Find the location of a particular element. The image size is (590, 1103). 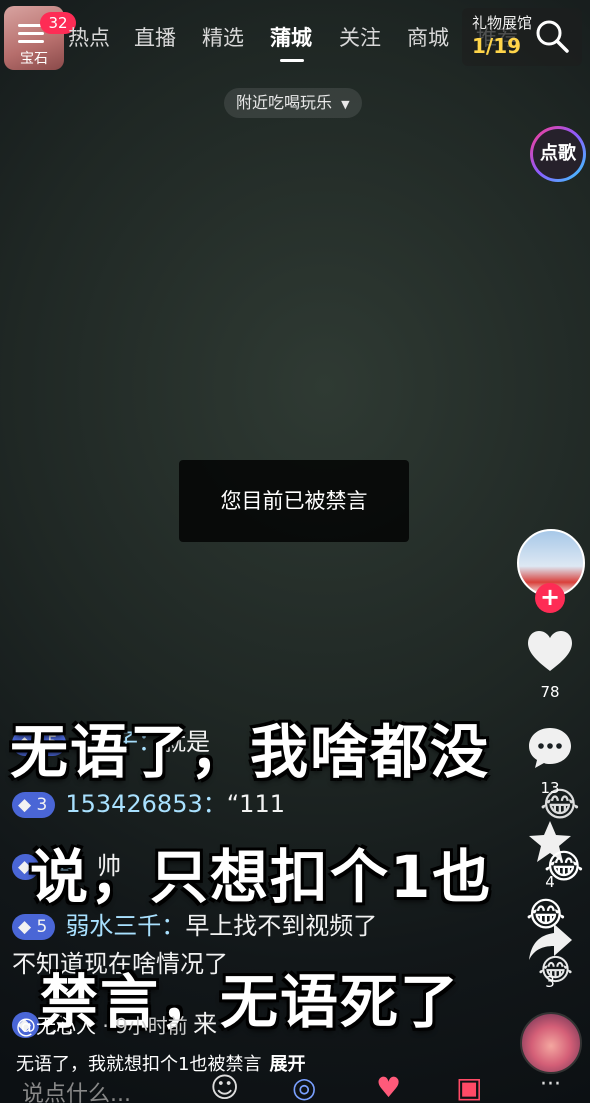

author-line: @无心人 · 9小时前 is located at coordinates (102, 1024).